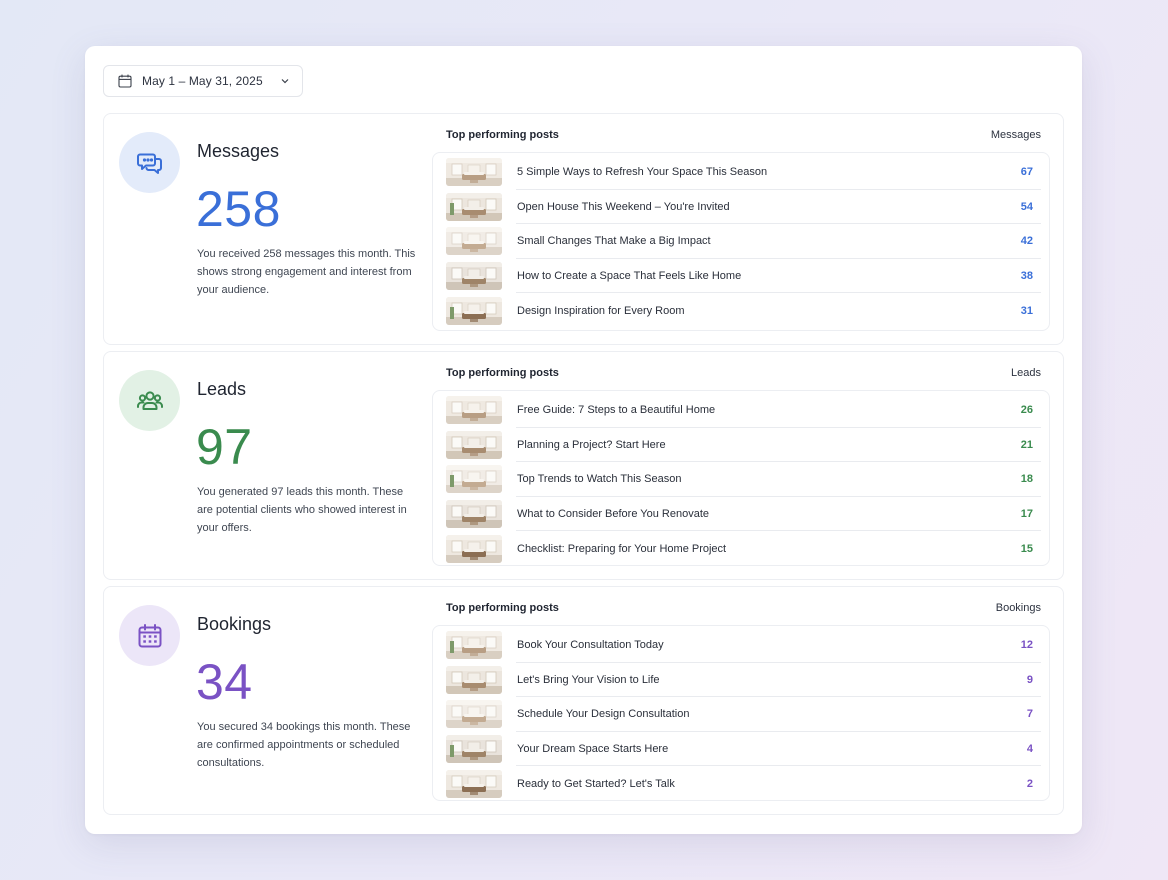  What do you see at coordinates (222, 389) in the screenshot?
I see `metric-title: Leads` at bounding box center [222, 389].